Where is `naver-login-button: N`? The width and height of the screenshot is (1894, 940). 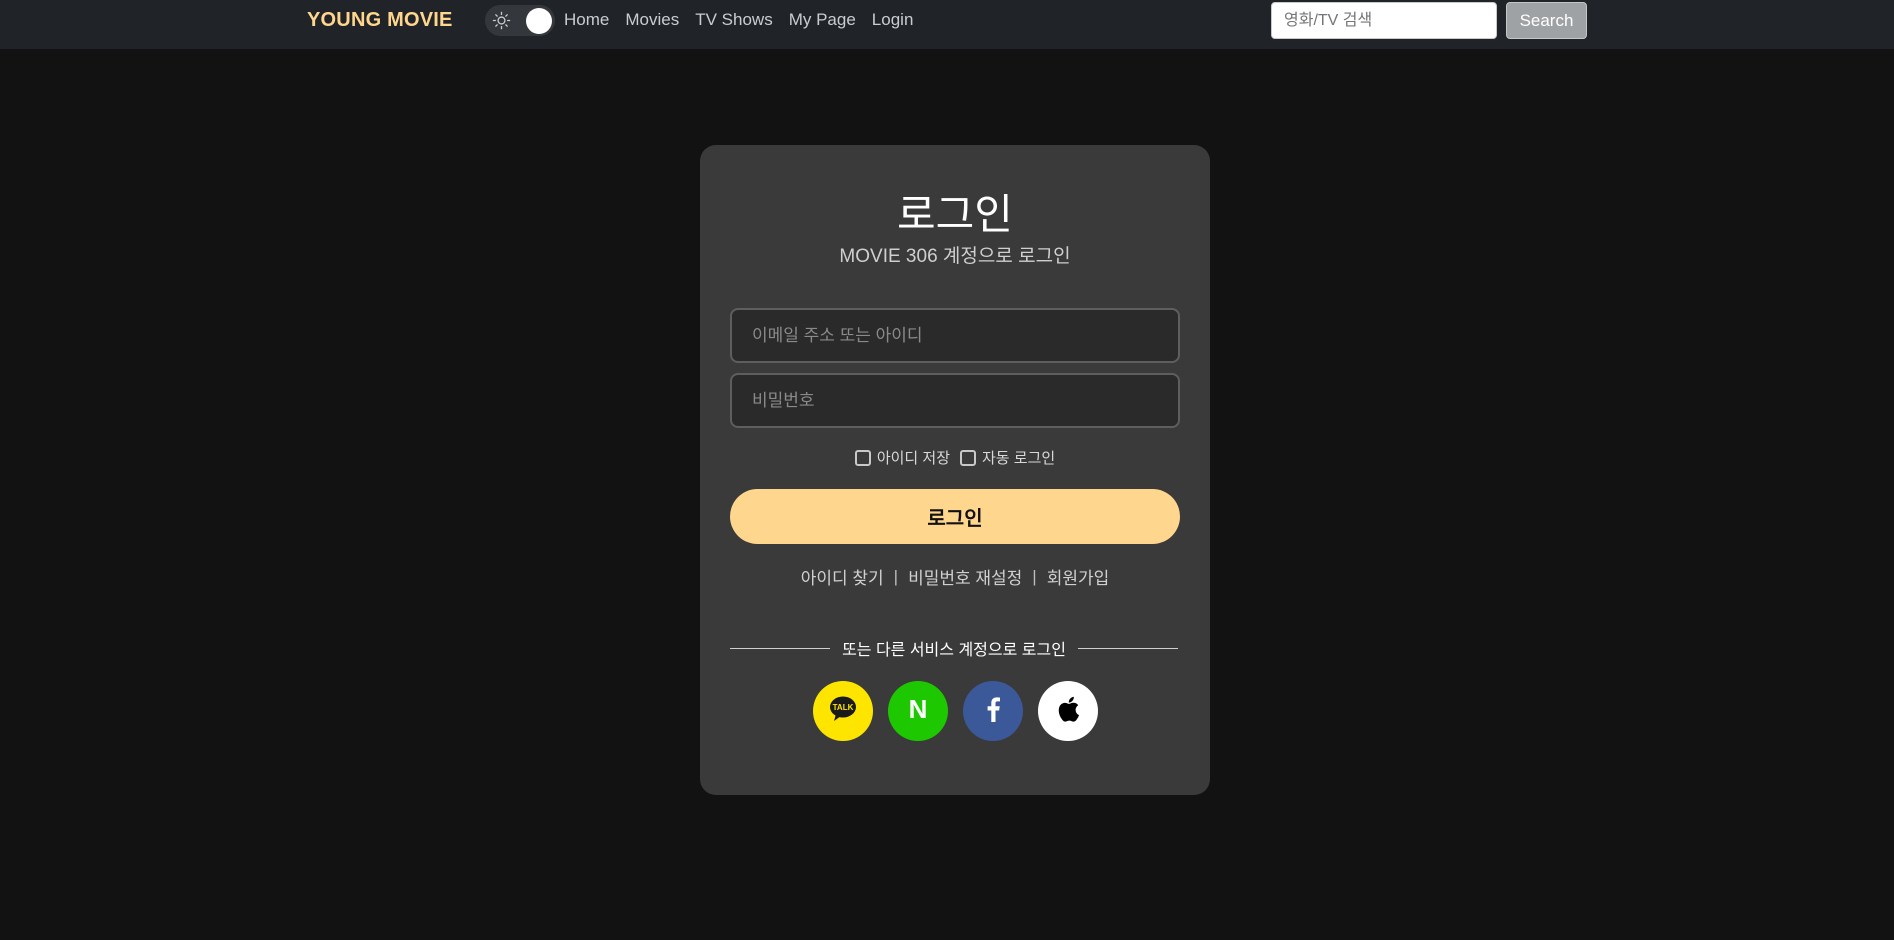
naver-login-button: N is located at coordinates (917, 711).